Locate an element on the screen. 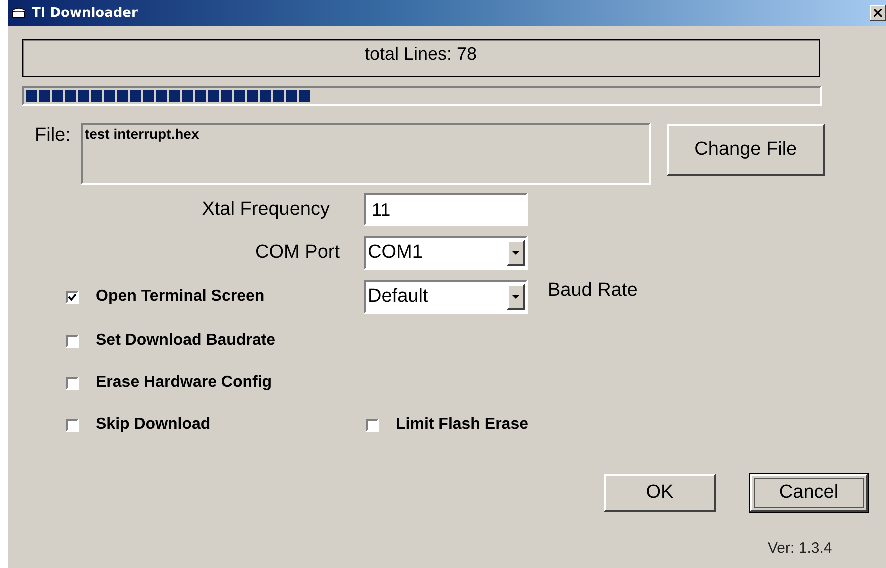 This screenshot has width=886, height=568. dialog-button: Cancel is located at coordinates (809, 493).